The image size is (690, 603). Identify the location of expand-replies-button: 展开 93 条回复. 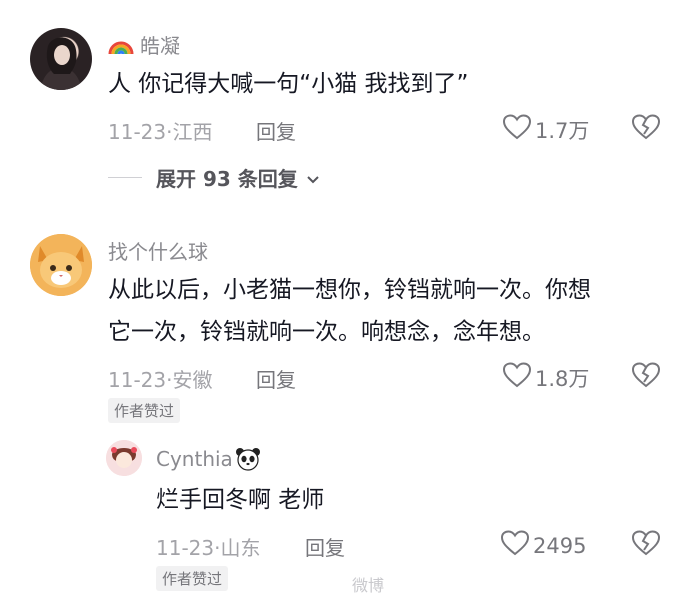
(214, 177).